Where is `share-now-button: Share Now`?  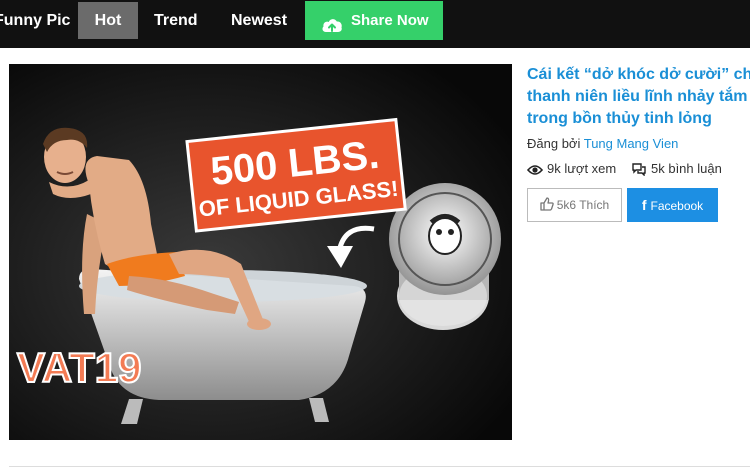
share-now-button: Share Now is located at coordinates (374, 20).